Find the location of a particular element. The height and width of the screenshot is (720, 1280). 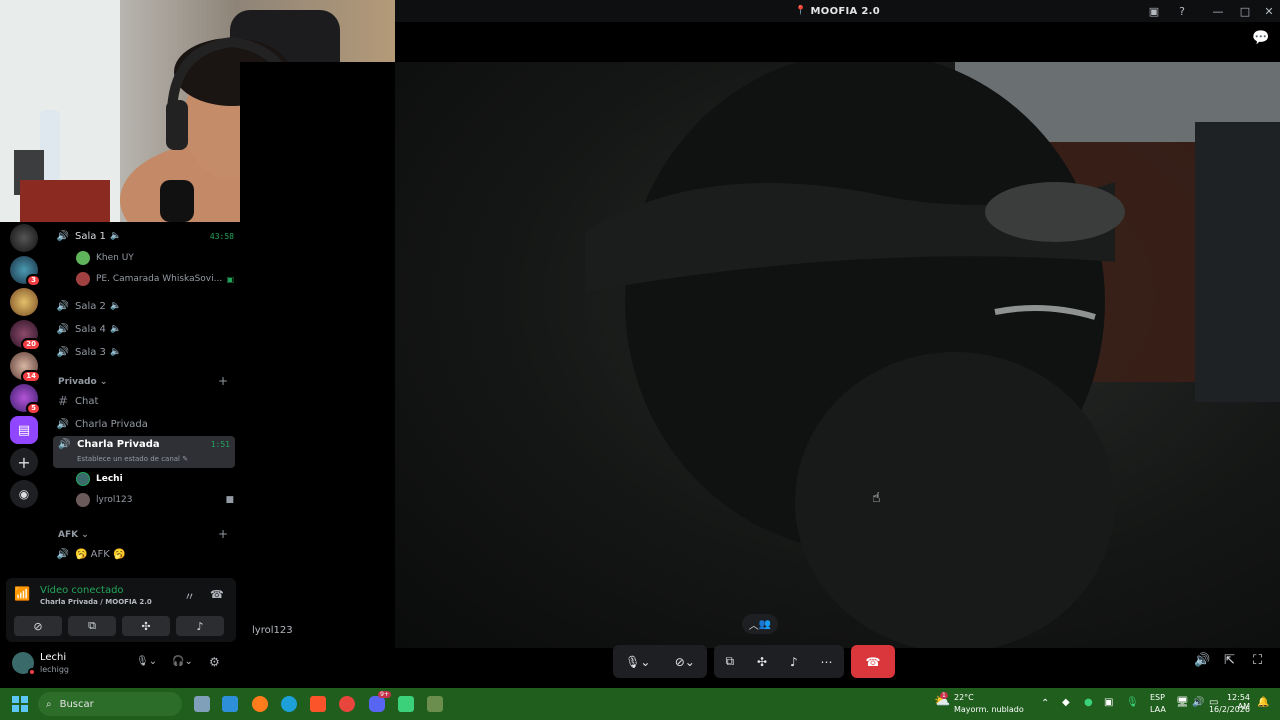

voice-channel-sala-2: 🔊 Sala 2 🔈 is located at coordinates (145, 306).